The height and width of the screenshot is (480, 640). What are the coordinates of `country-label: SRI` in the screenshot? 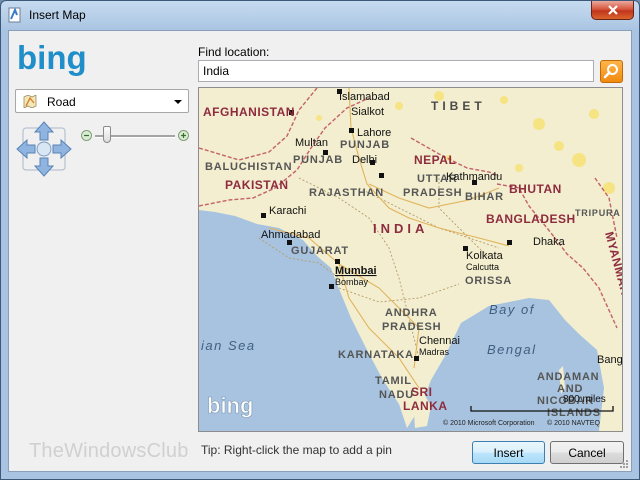 It's located at (422, 392).